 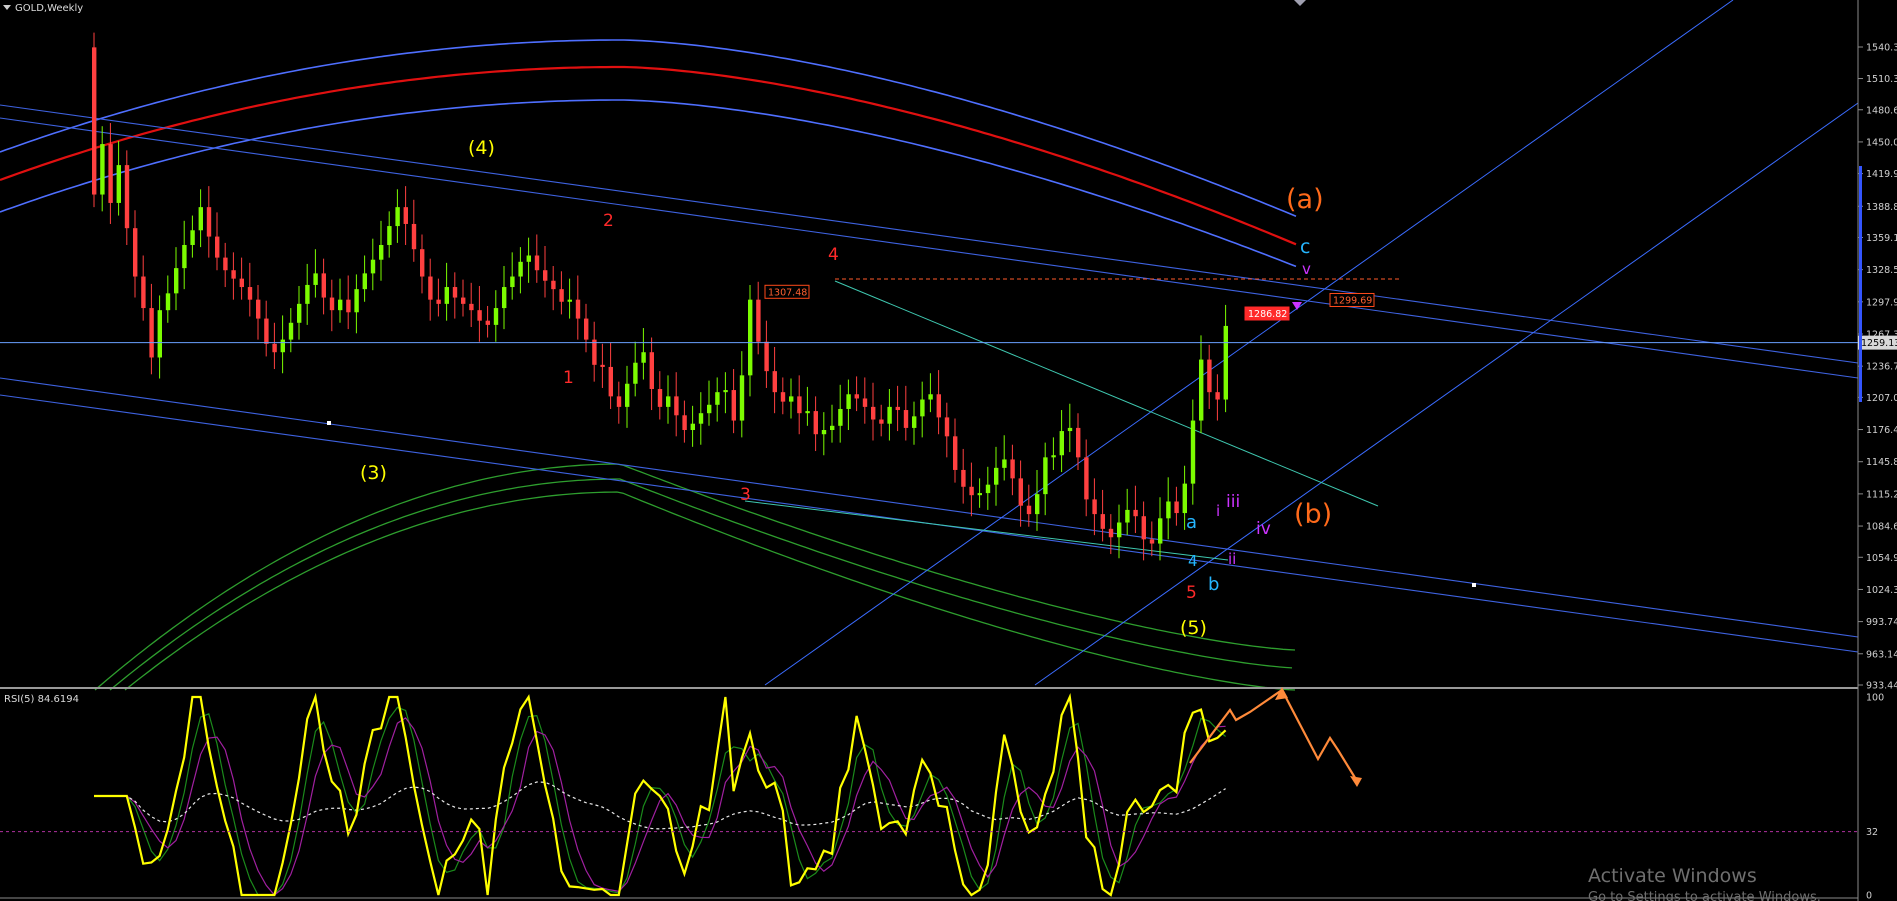 I want to click on candle, so click(x=94, y=120).